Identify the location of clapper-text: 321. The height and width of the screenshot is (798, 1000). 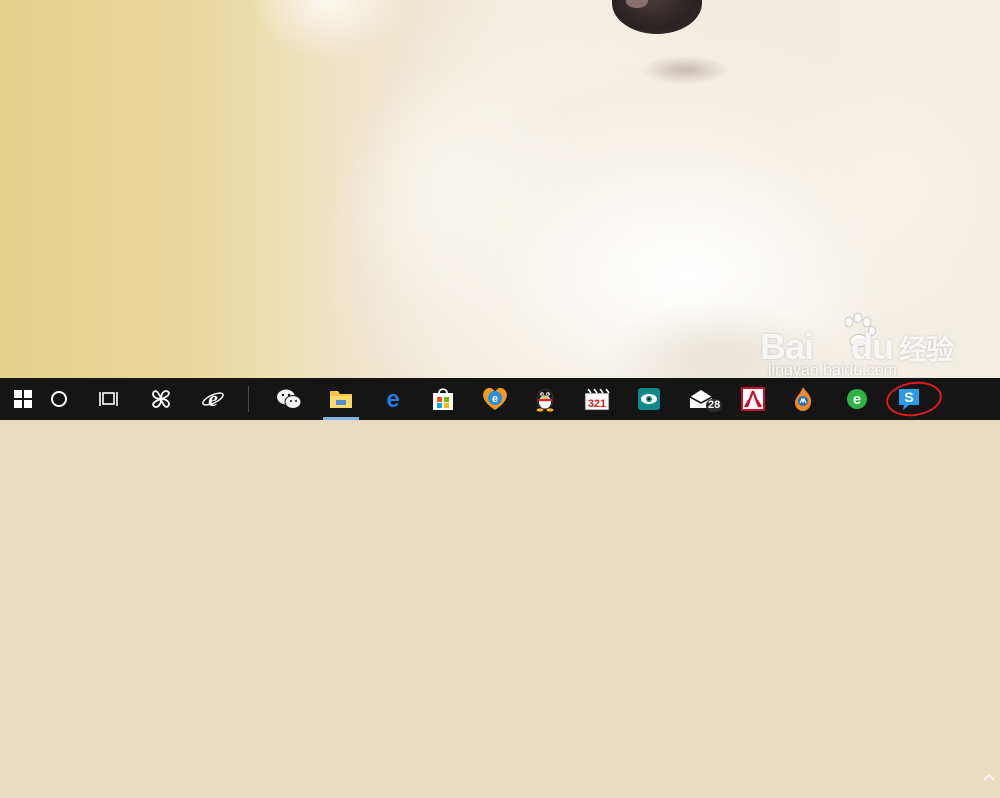
(597, 404).